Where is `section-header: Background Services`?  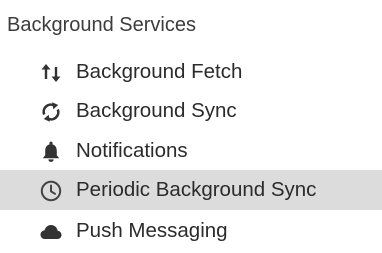 section-header: Background Services is located at coordinates (101, 25).